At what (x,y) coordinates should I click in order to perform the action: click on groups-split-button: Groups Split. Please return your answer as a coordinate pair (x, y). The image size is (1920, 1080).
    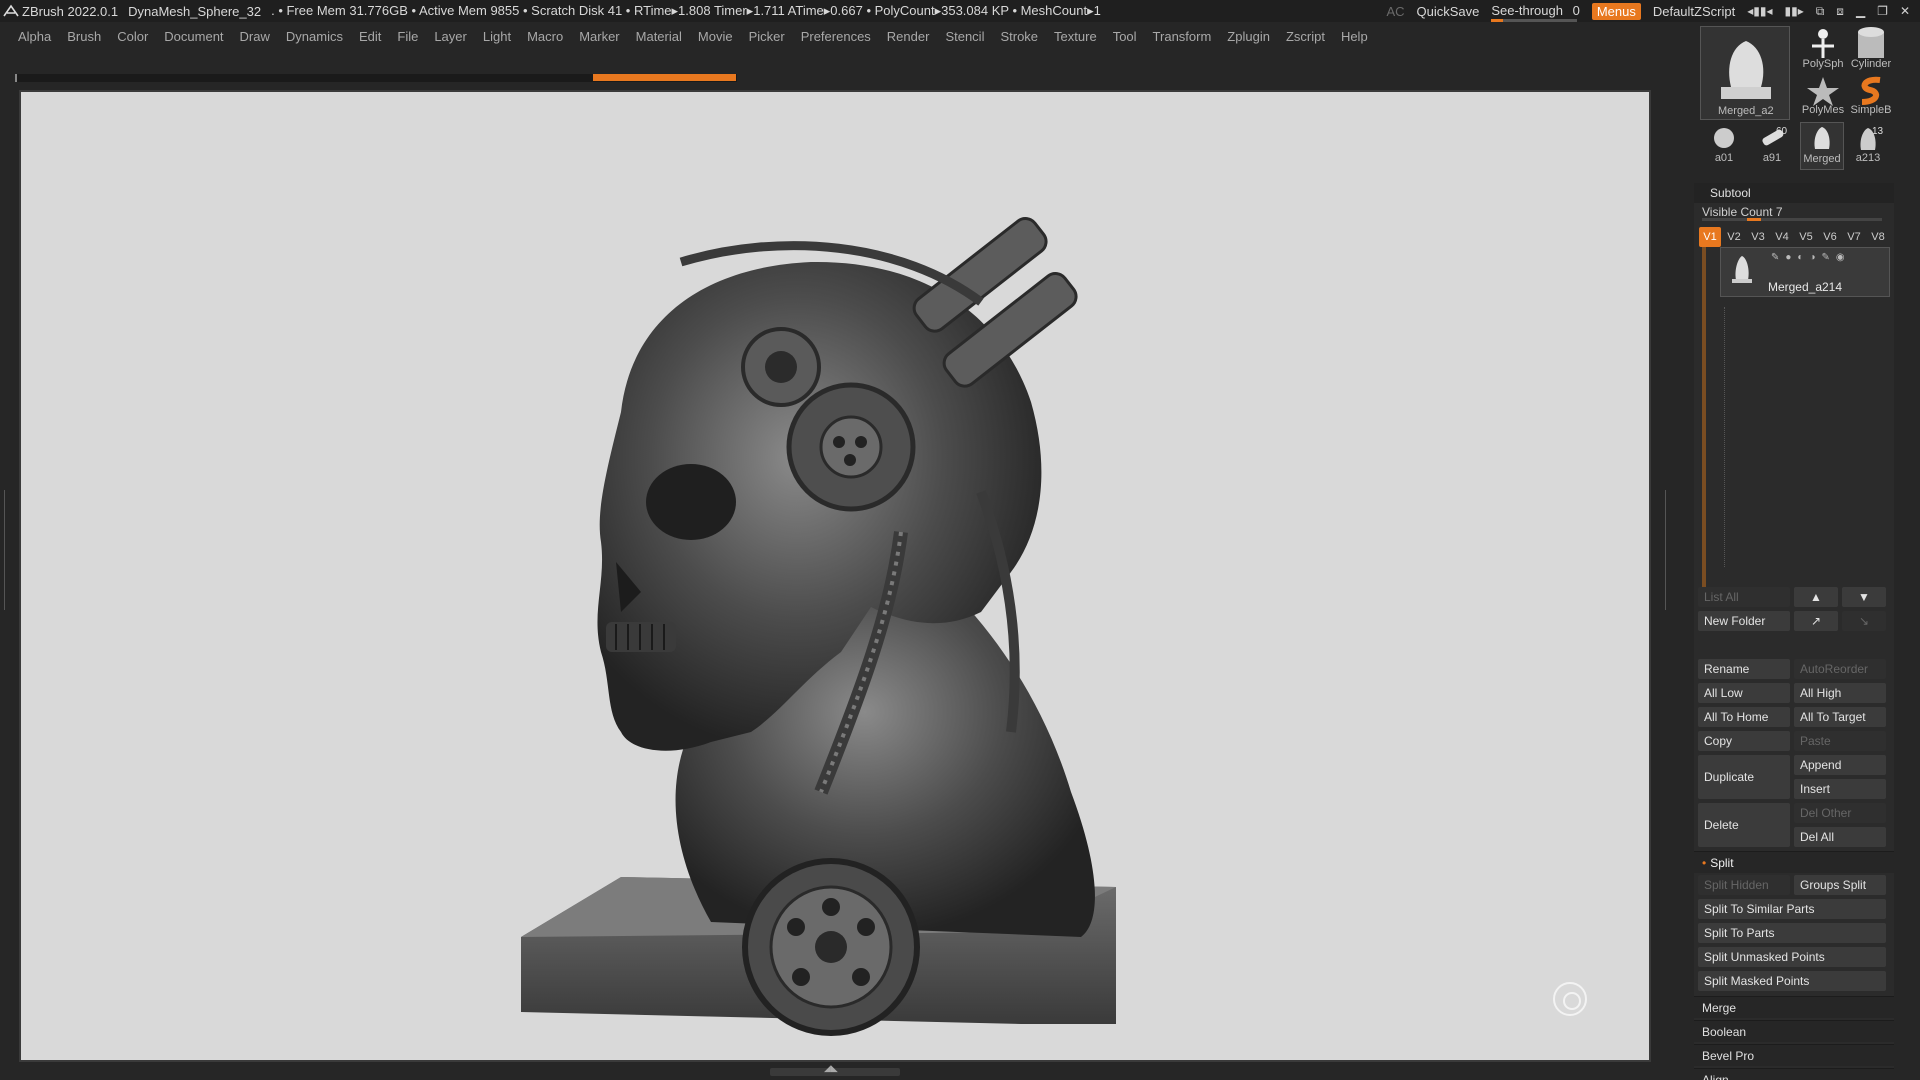
    Looking at the image, I should click on (1840, 885).